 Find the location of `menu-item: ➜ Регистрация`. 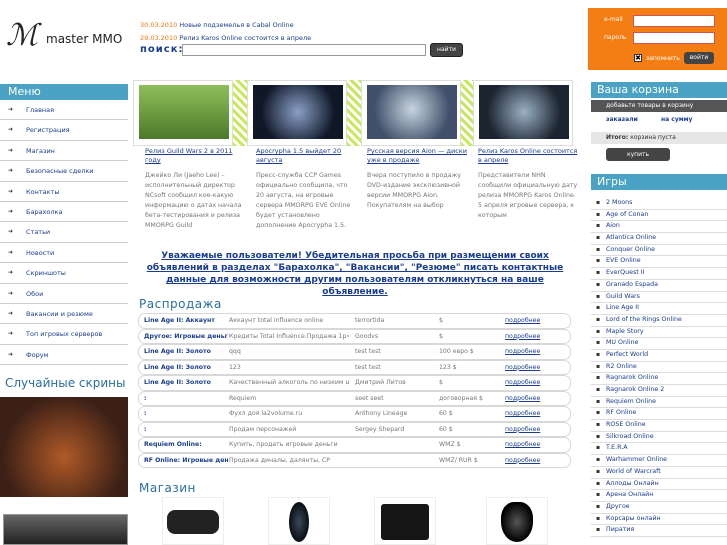

menu-item: ➜ Регистрация is located at coordinates (64, 130).